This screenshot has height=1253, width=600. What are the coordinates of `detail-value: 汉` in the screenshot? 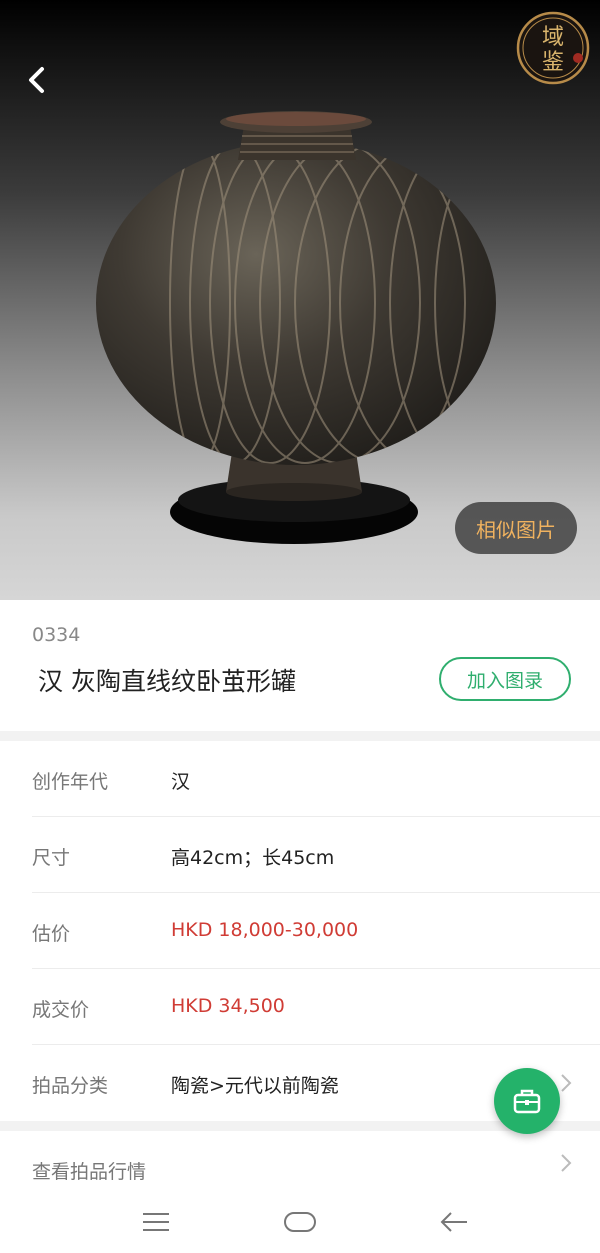 It's located at (181, 782).